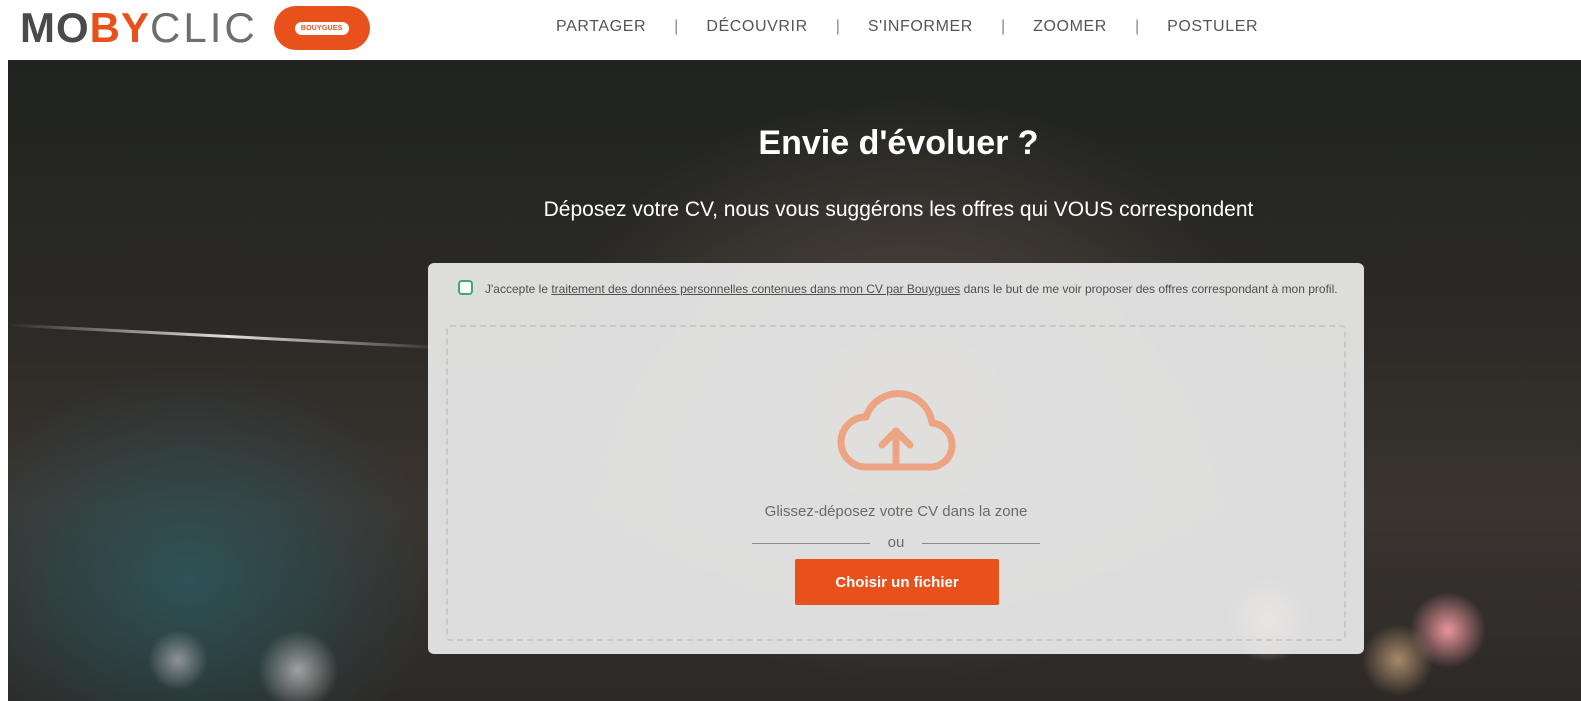 The image size is (1581, 701). What do you see at coordinates (920, 27) in the screenshot?
I see `nav-item-sinformer: S'INFORMER` at bounding box center [920, 27].